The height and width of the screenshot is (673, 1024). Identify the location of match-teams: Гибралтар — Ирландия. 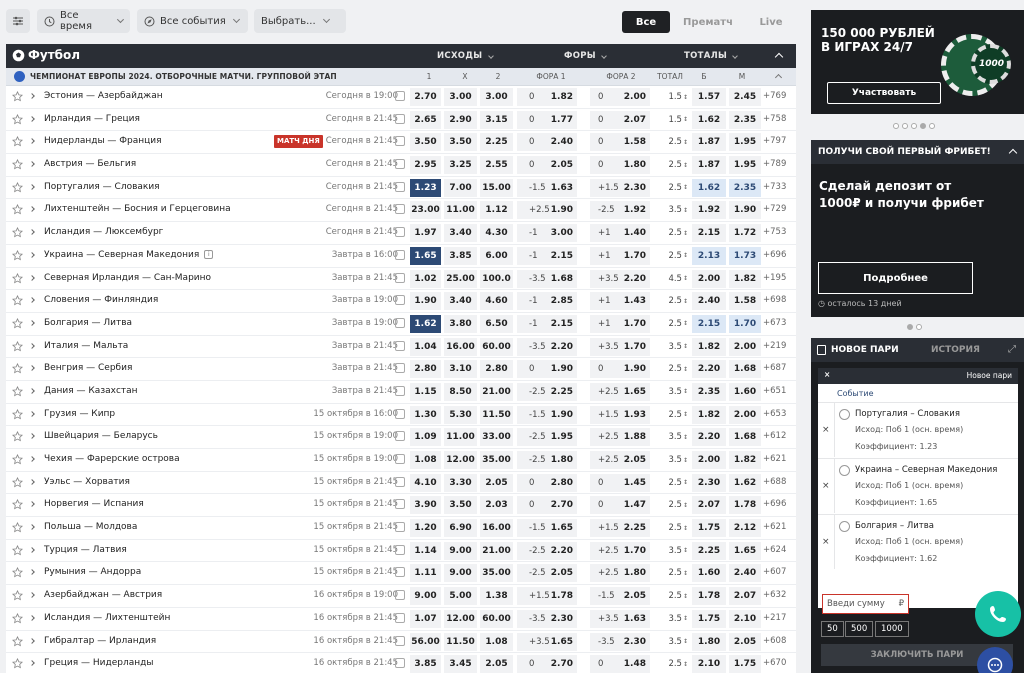
(100, 641).